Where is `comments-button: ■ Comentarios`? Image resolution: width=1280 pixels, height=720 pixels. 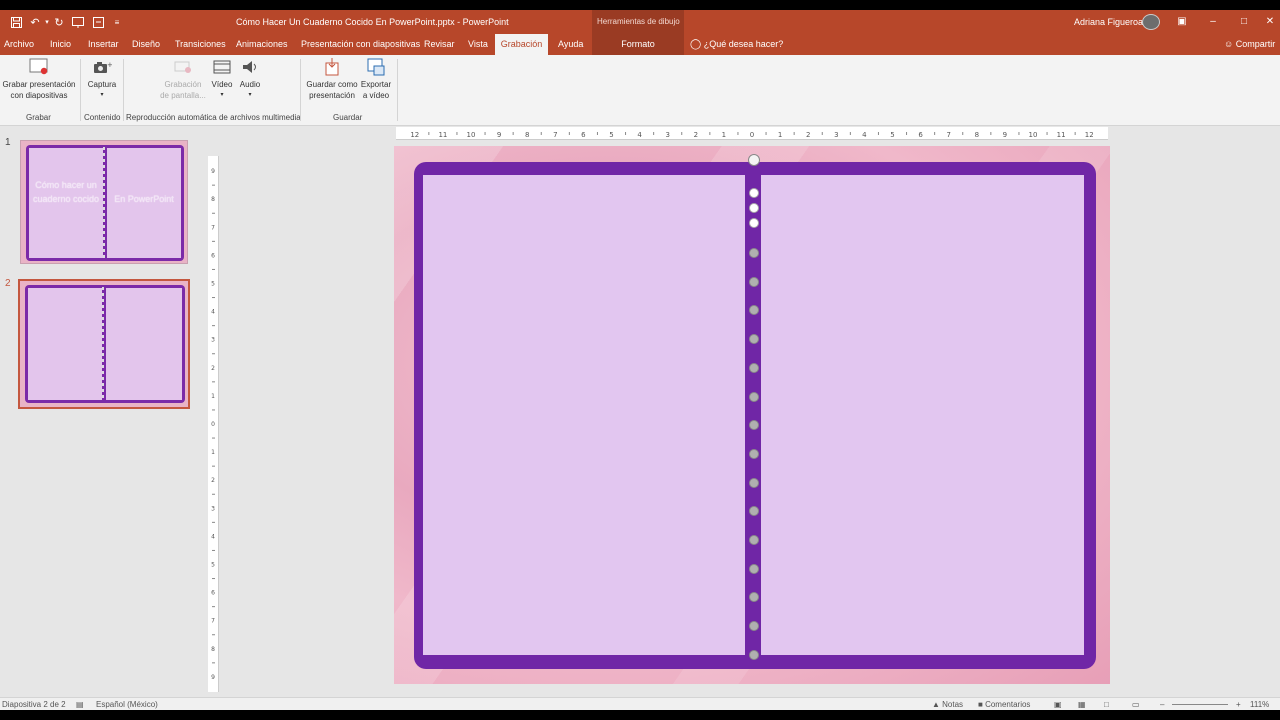 comments-button: ■ Comentarios is located at coordinates (1004, 704).